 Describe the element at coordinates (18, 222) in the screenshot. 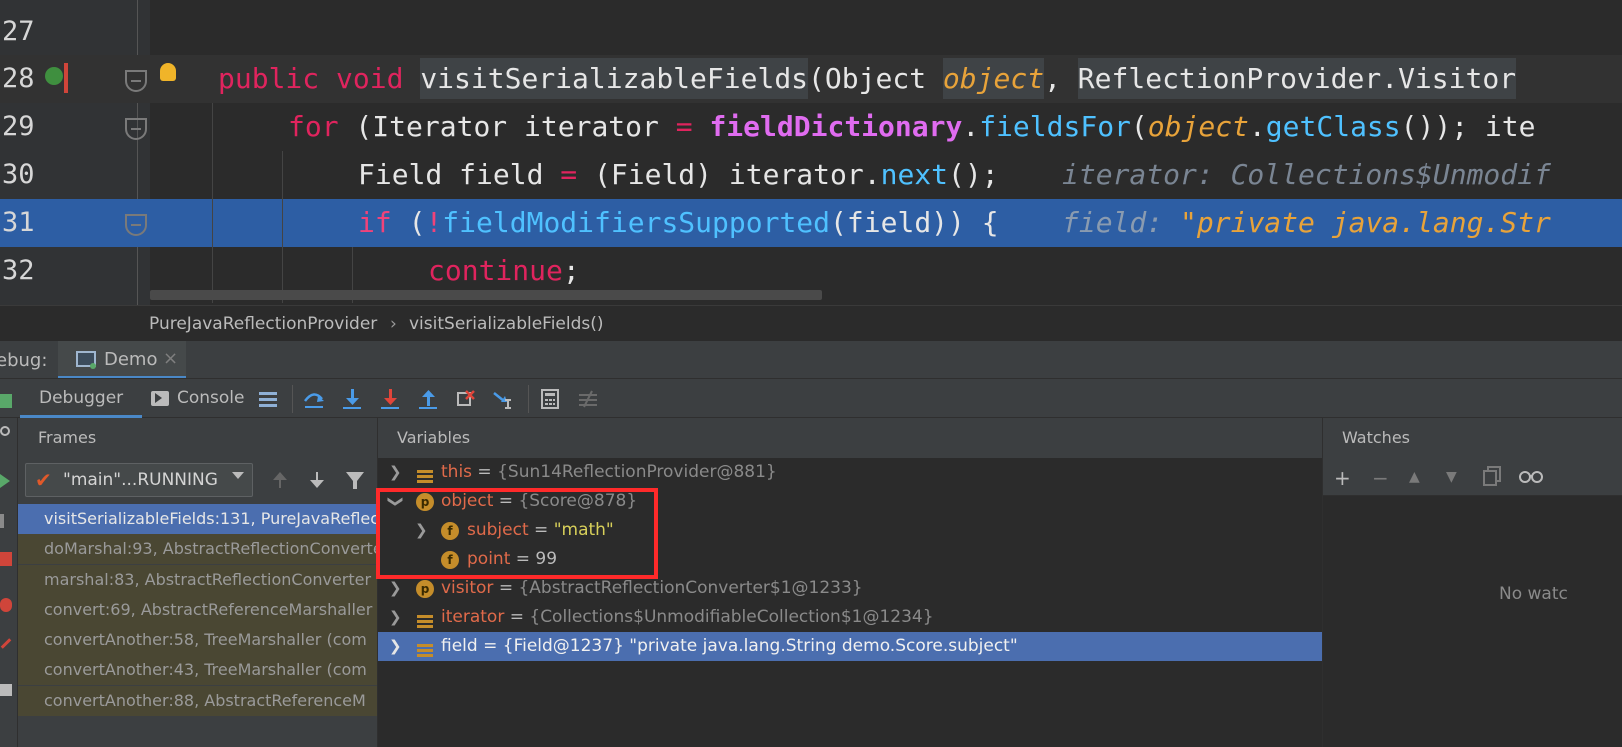

I see `line-number: 31` at that location.